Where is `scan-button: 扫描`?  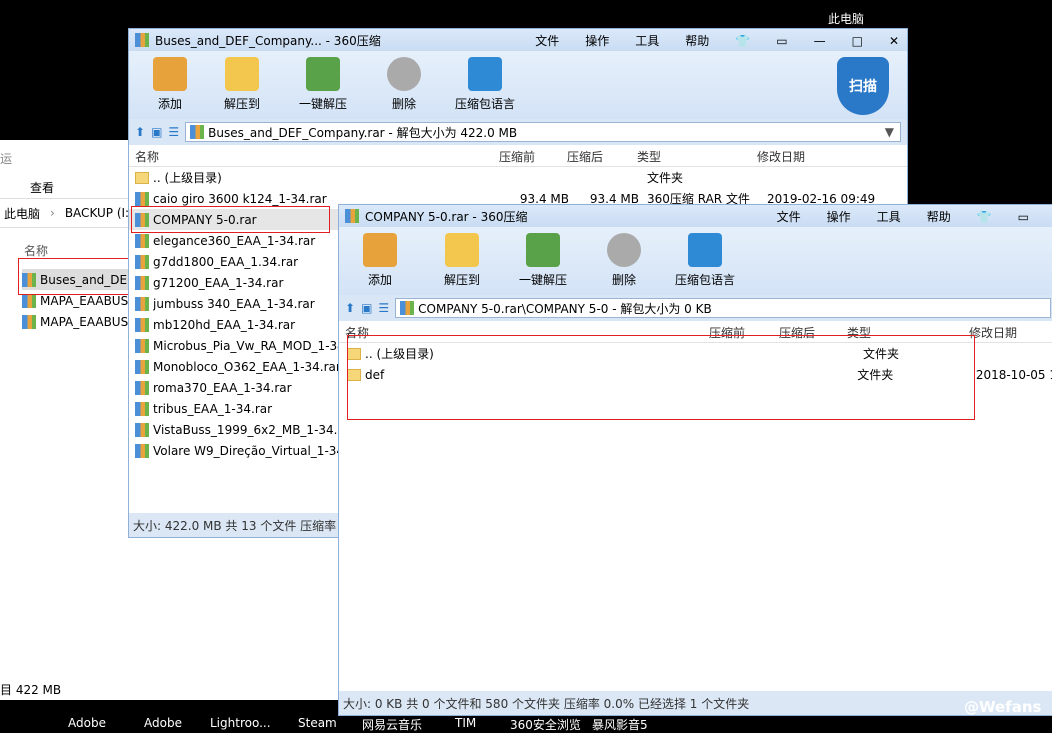
scan-button: 扫描 is located at coordinates (863, 86).